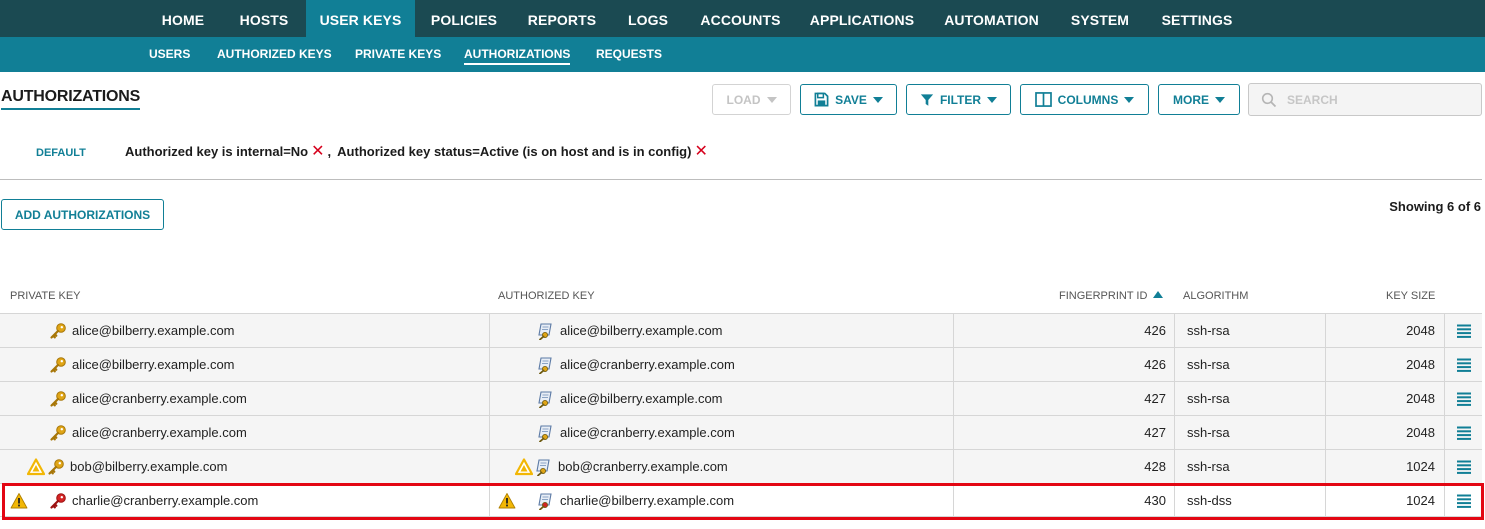  What do you see at coordinates (1269, 100) in the screenshot?
I see `search-icon` at bounding box center [1269, 100].